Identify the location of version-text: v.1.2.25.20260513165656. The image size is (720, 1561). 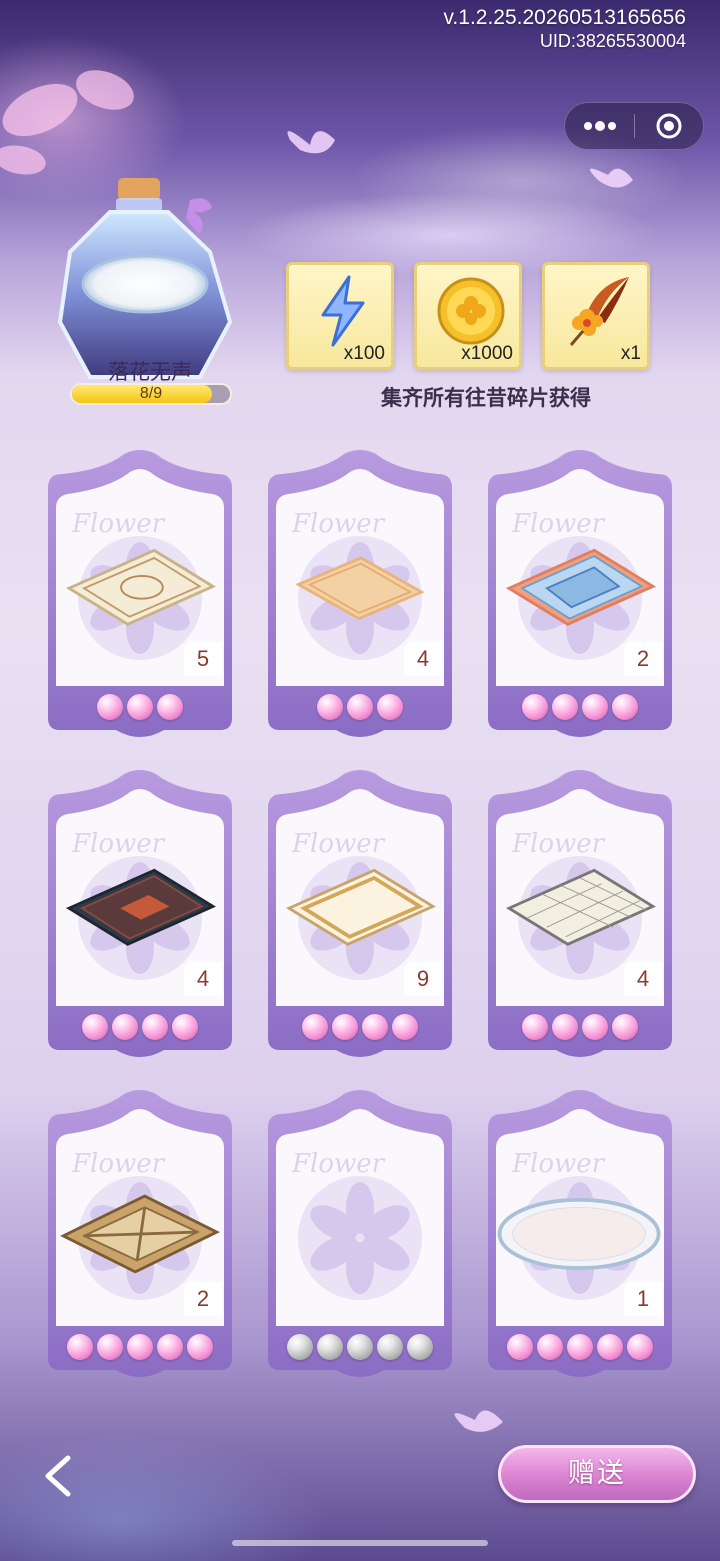
(564, 17).